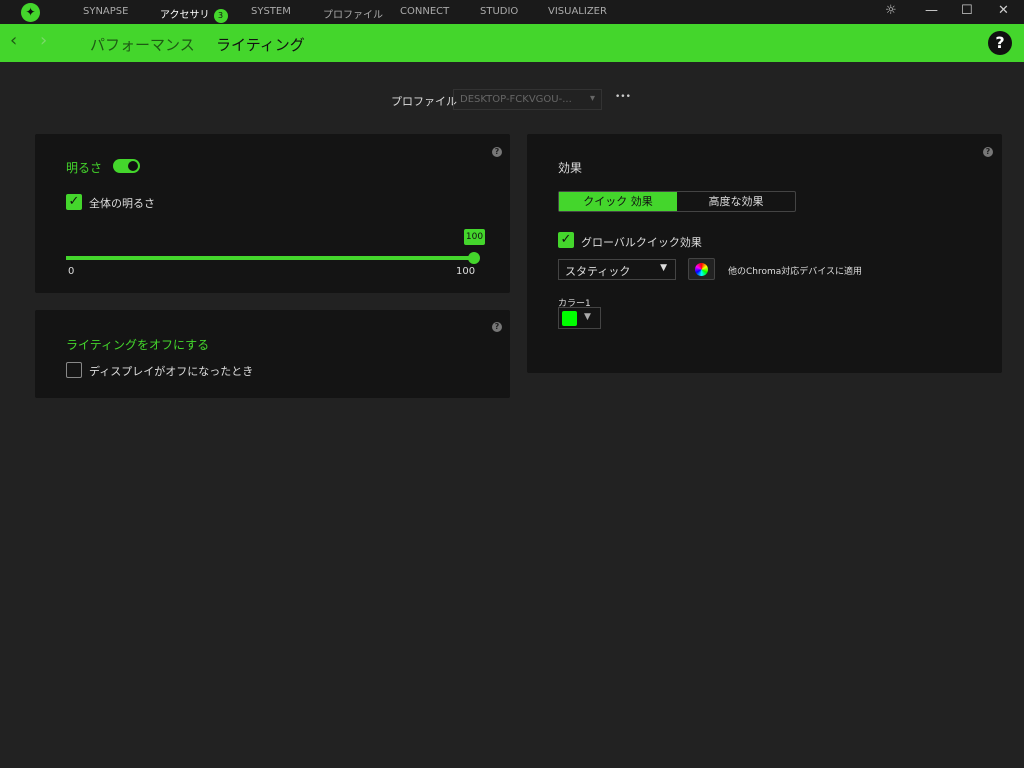  I want to click on maximize-button: ☐, so click(967, 10).